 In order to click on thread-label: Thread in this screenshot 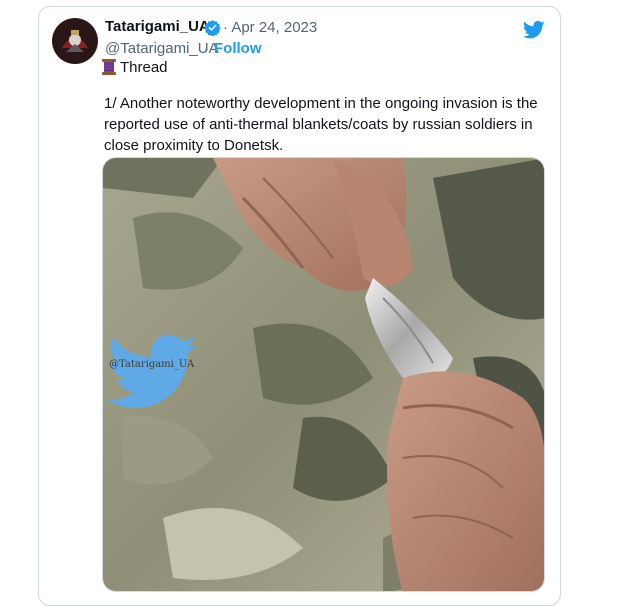, I will do `click(144, 67)`.